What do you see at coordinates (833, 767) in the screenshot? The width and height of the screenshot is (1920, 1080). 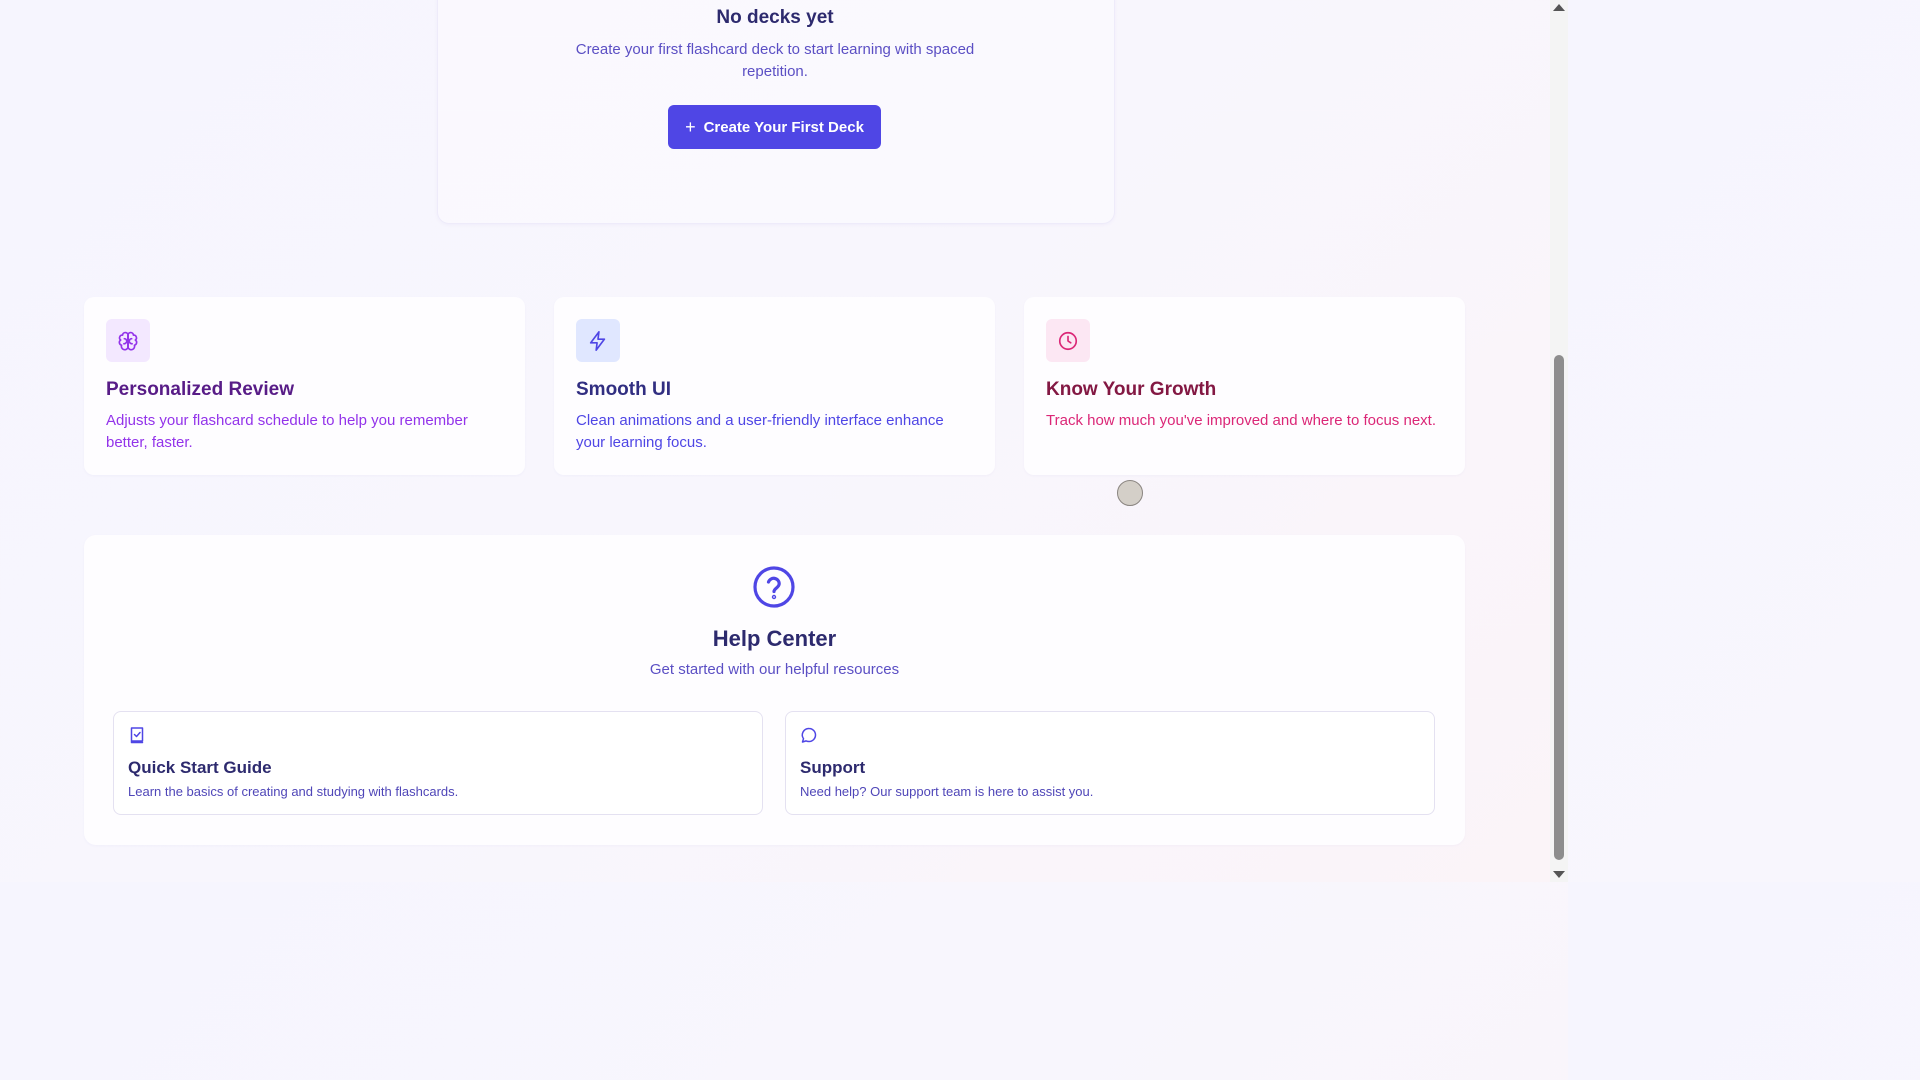 I see `resource-title: Support` at bounding box center [833, 767].